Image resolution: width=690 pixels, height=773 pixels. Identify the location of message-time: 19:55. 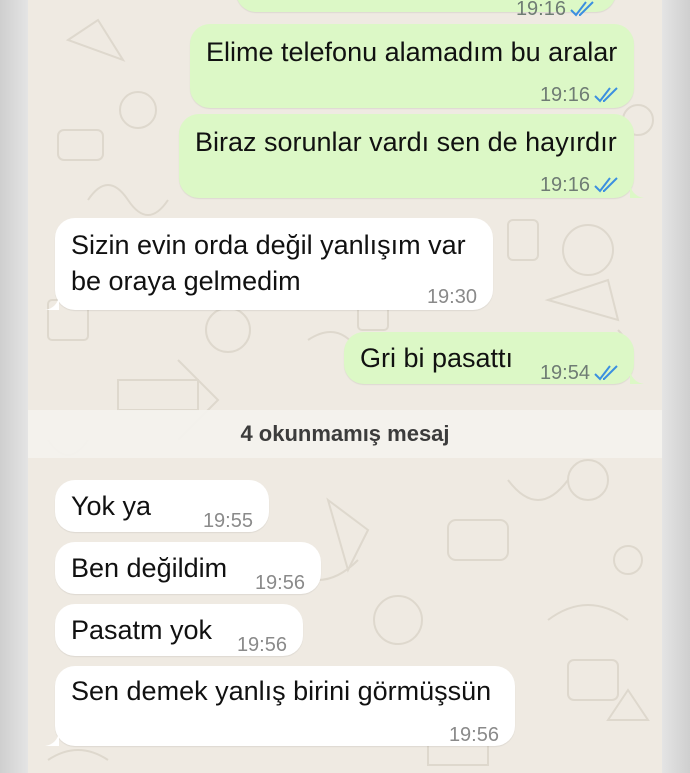
(227, 521).